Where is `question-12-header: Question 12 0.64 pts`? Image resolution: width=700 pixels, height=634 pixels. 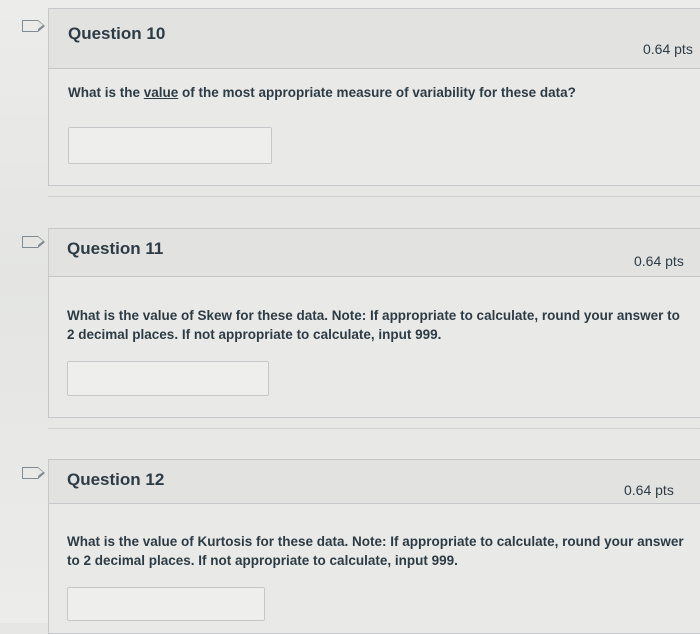
question-12-header: Question 12 0.64 pts is located at coordinates (374, 482).